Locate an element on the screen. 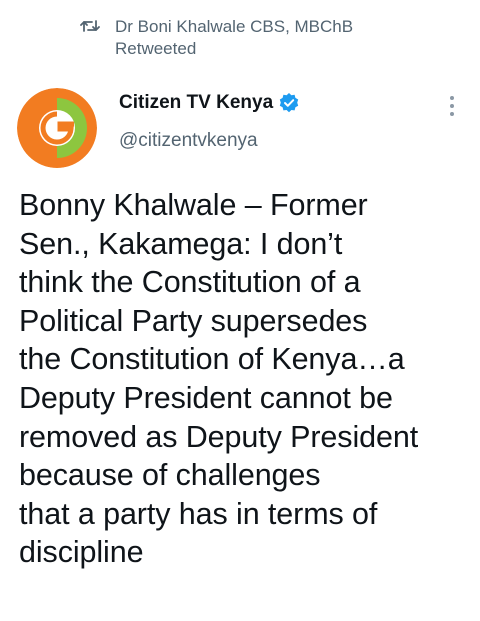 The image size is (480, 621). retweet-label: Dr Boni Khalwale CBS, MBChB Retweeted is located at coordinates (275, 38).